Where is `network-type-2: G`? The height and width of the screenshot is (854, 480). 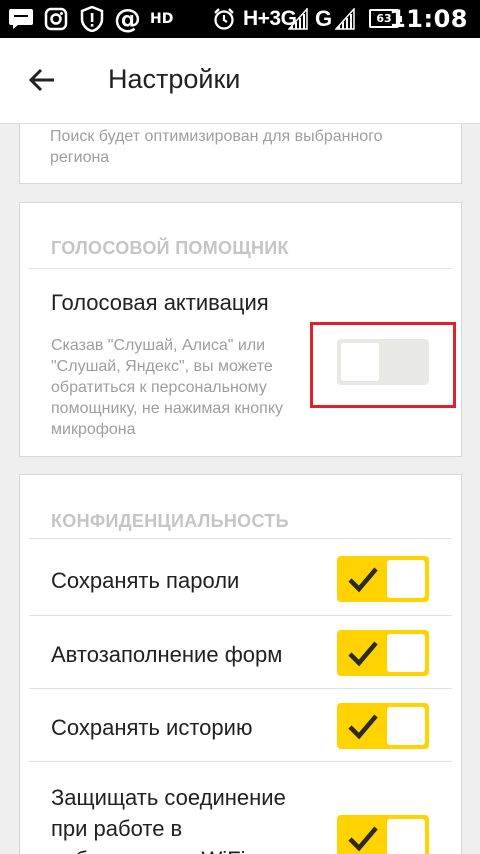 network-type-2: G is located at coordinates (324, 18).